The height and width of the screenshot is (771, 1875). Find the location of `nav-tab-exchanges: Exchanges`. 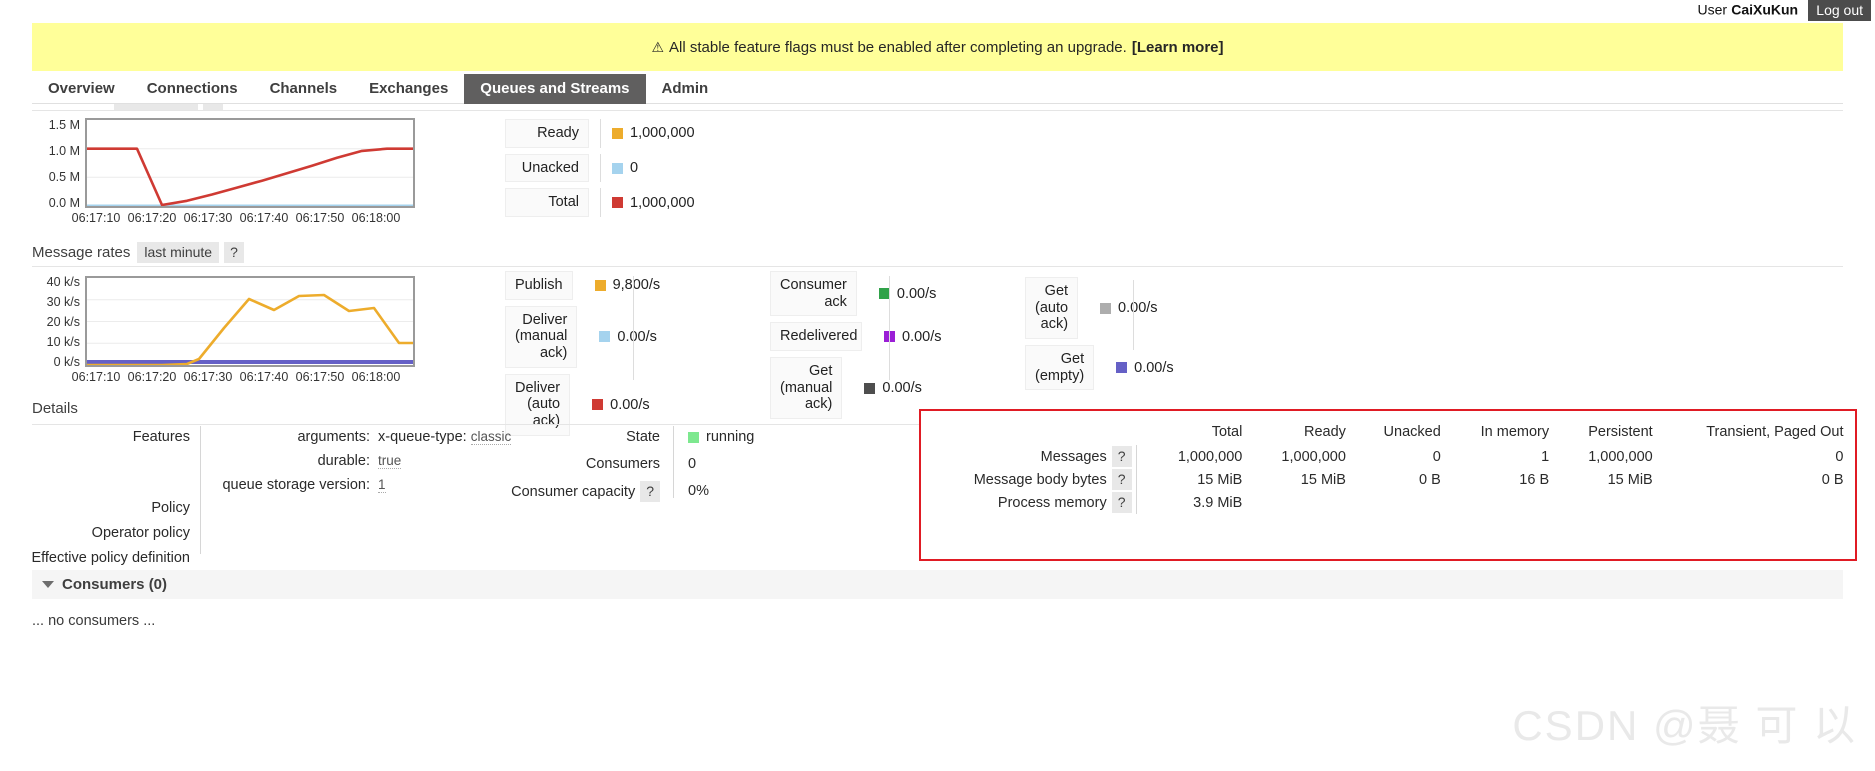

nav-tab-exchanges: Exchanges is located at coordinates (408, 89).